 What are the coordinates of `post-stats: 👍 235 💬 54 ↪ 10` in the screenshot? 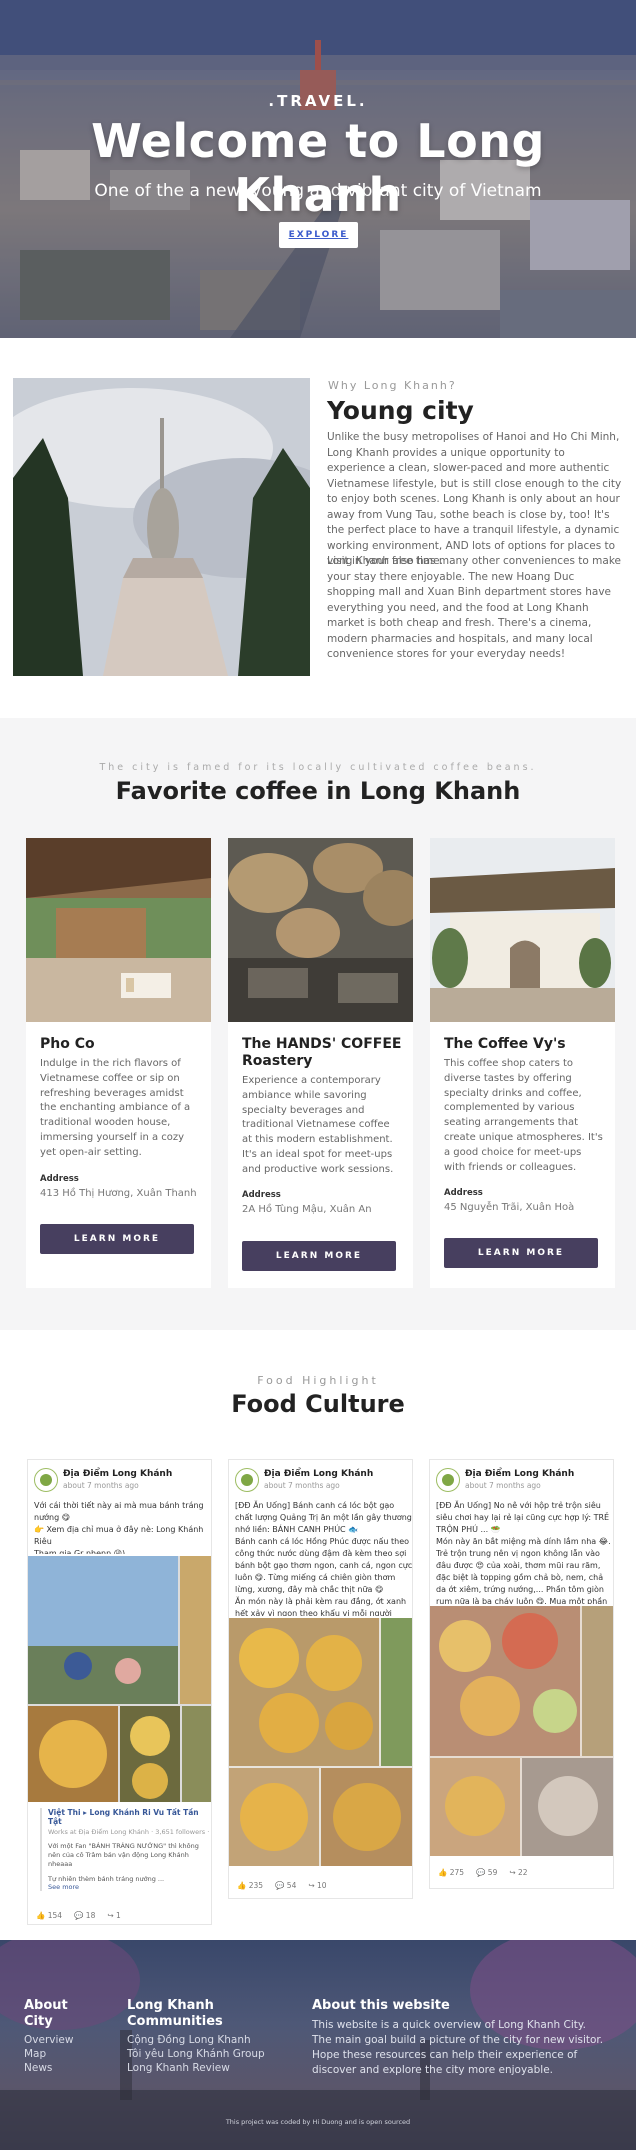 It's located at (282, 1885).